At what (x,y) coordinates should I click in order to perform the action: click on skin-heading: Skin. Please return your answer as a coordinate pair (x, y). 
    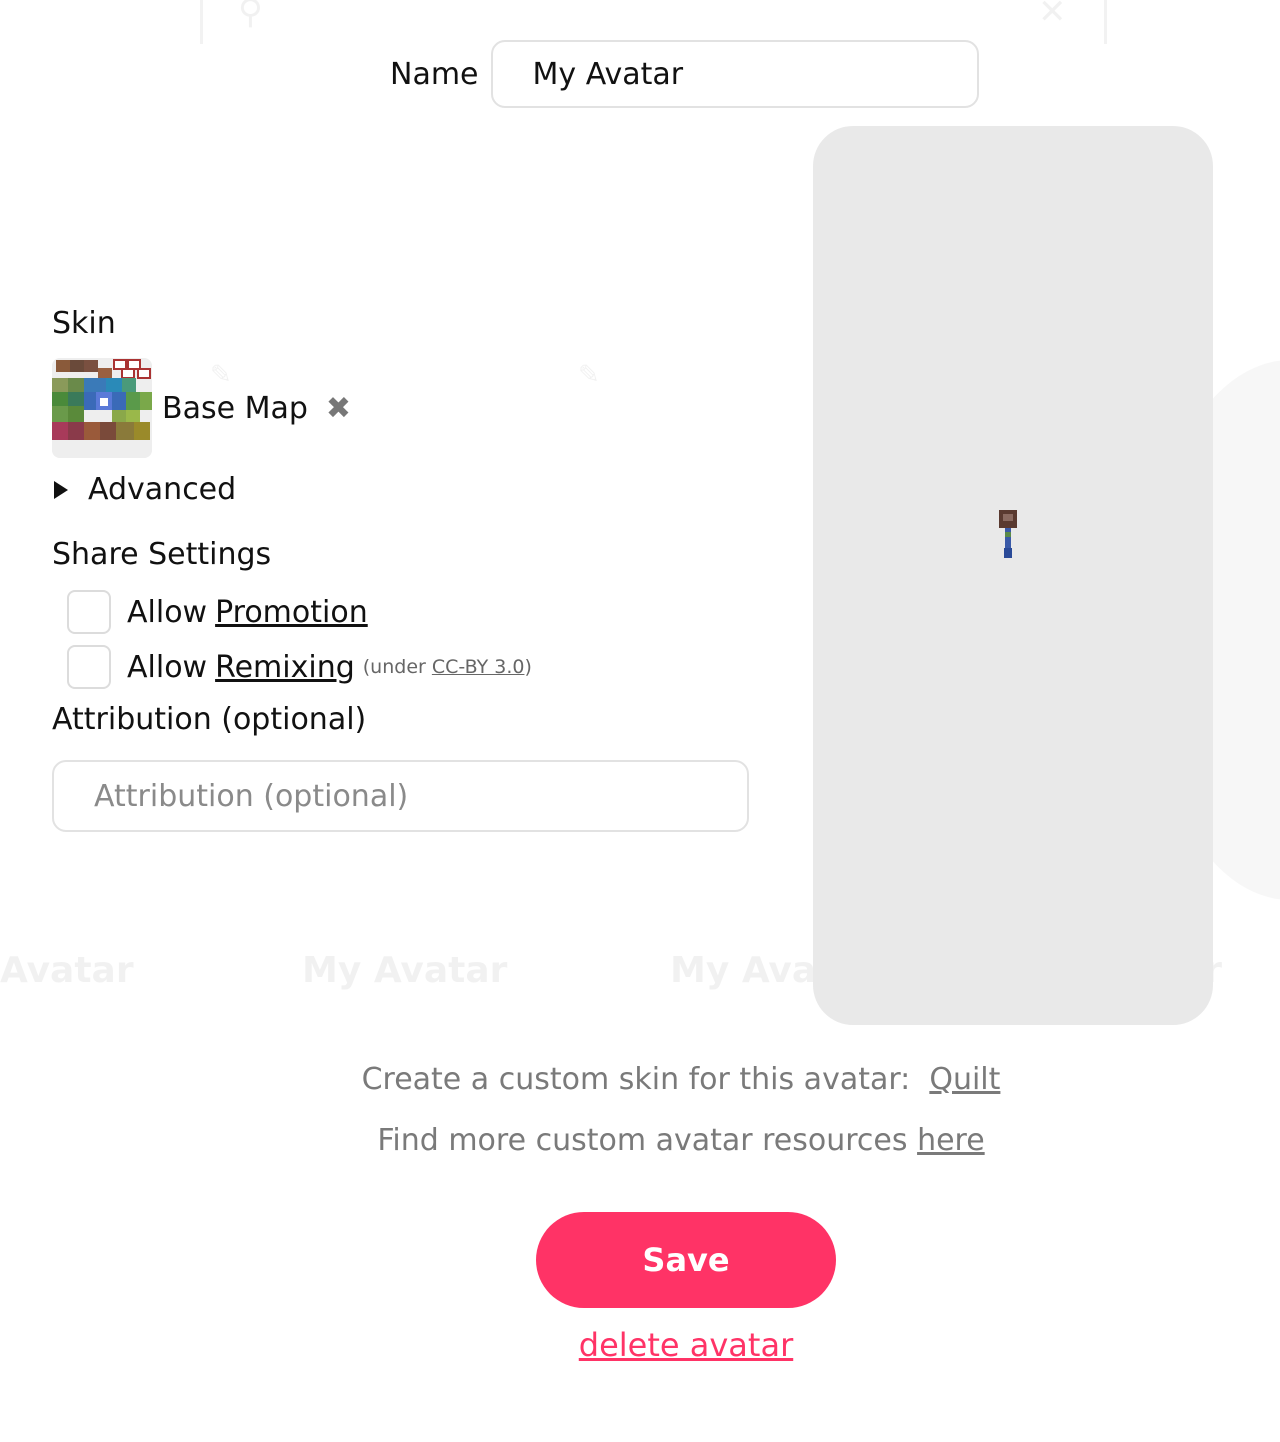
    Looking at the image, I should click on (84, 323).